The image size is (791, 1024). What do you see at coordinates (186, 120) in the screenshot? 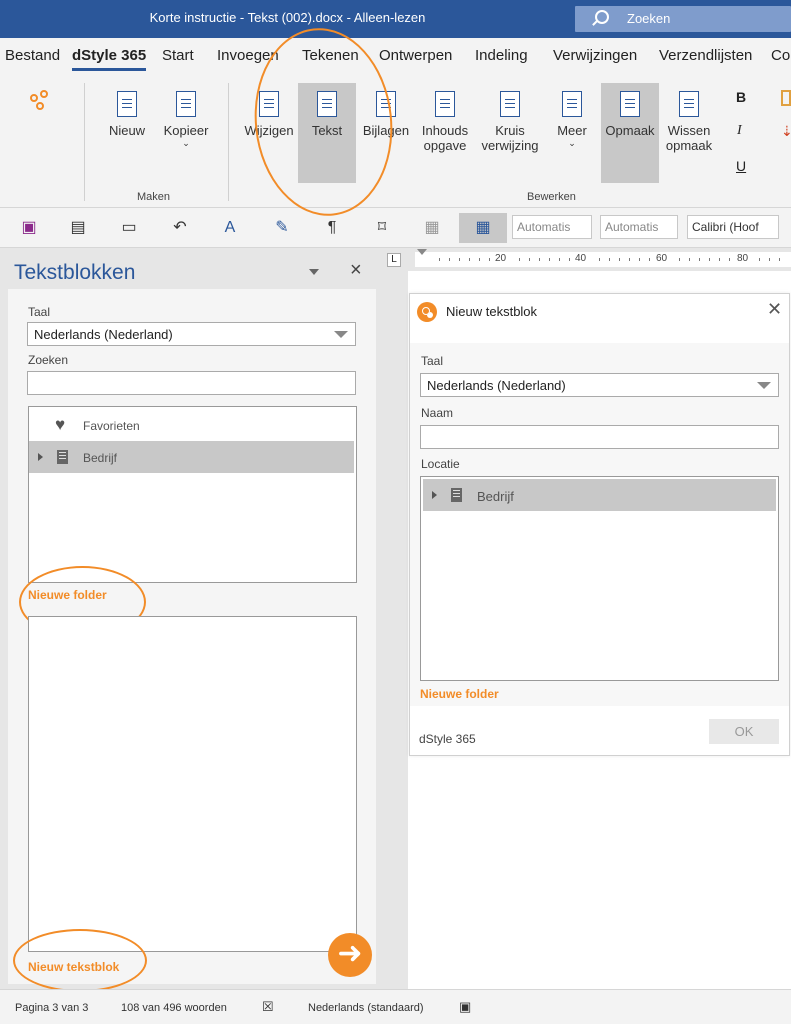
I see `kopieer-button: Kopieer ⌄` at bounding box center [186, 120].